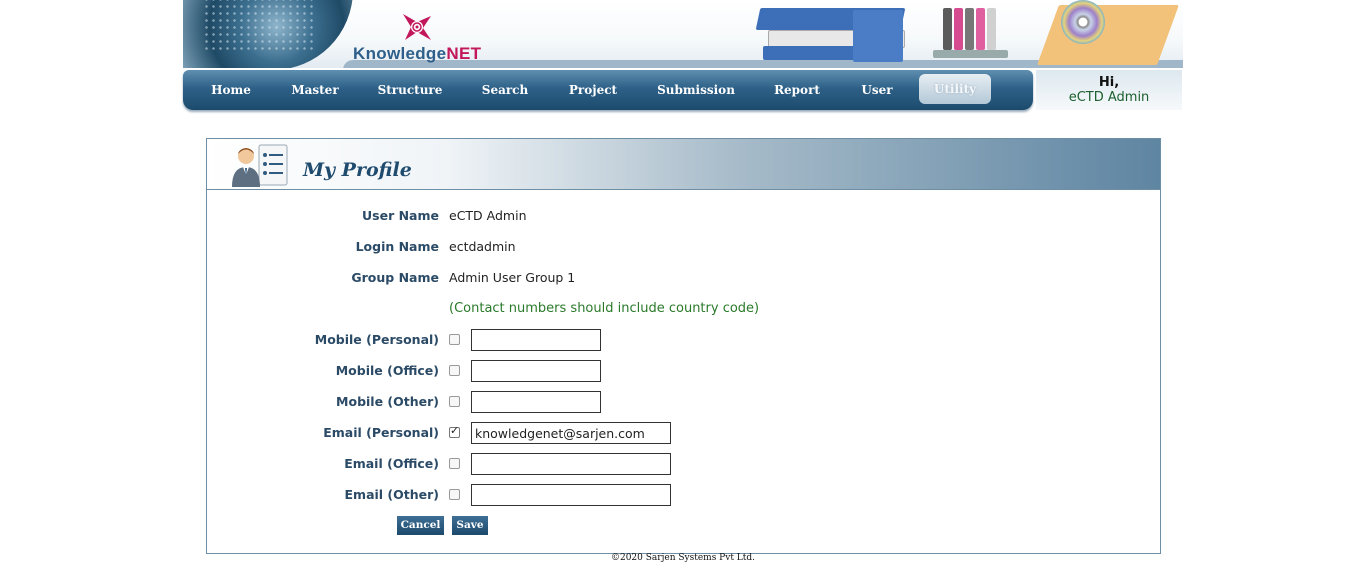 This screenshot has height=576, width=1366. What do you see at coordinates (683, 402) in the screenshot?
I see `contact-row: Mobile (Other)` at bounding box center [683, 402].